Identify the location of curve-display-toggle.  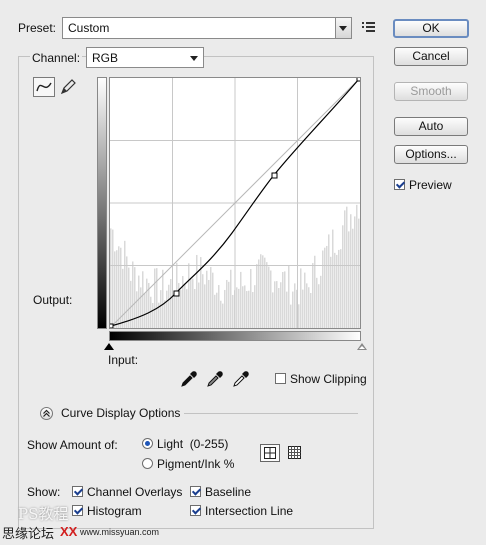
(46, 413).